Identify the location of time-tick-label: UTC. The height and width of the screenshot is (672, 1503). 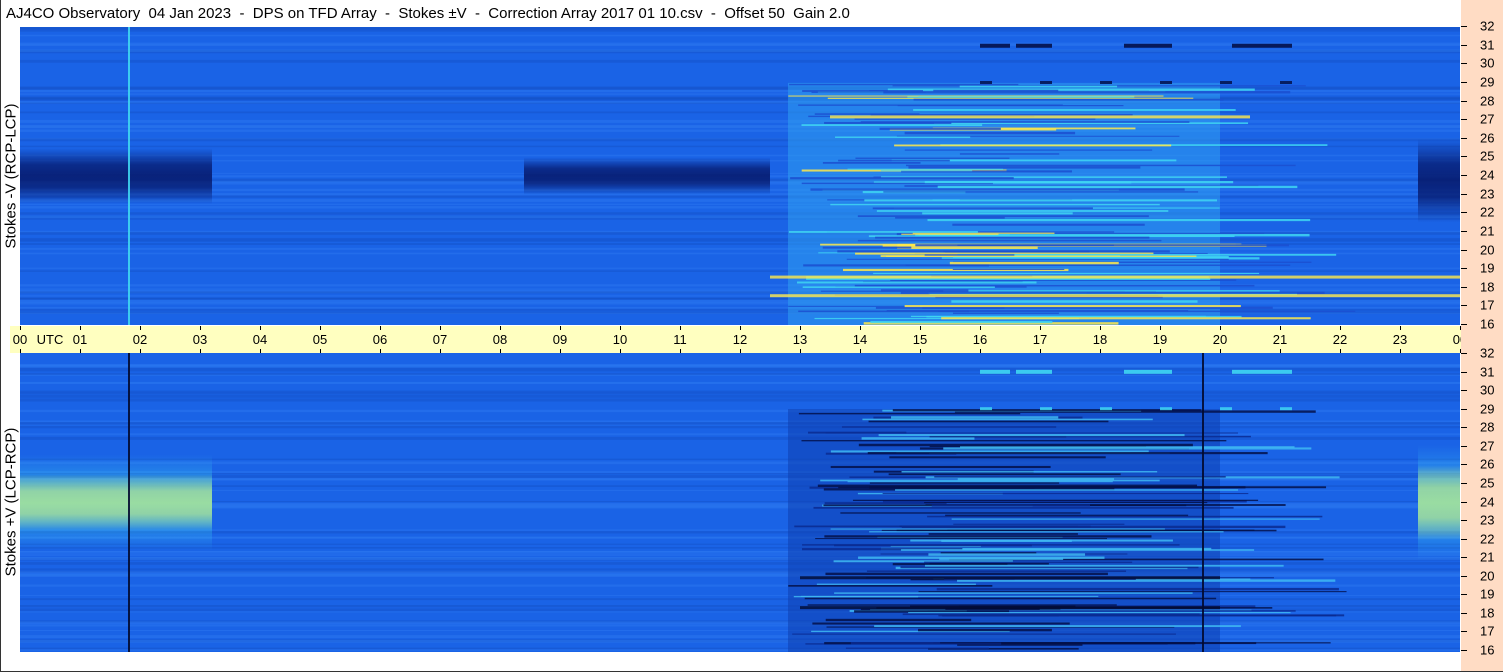
(50, 339).